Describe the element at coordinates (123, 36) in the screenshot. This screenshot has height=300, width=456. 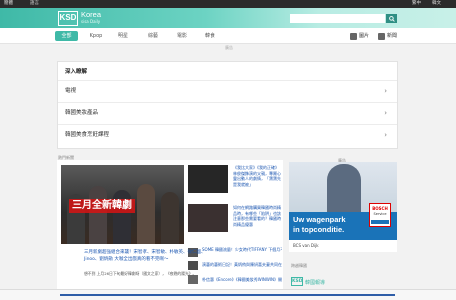
I see `tab-stars: 明星` at that location.